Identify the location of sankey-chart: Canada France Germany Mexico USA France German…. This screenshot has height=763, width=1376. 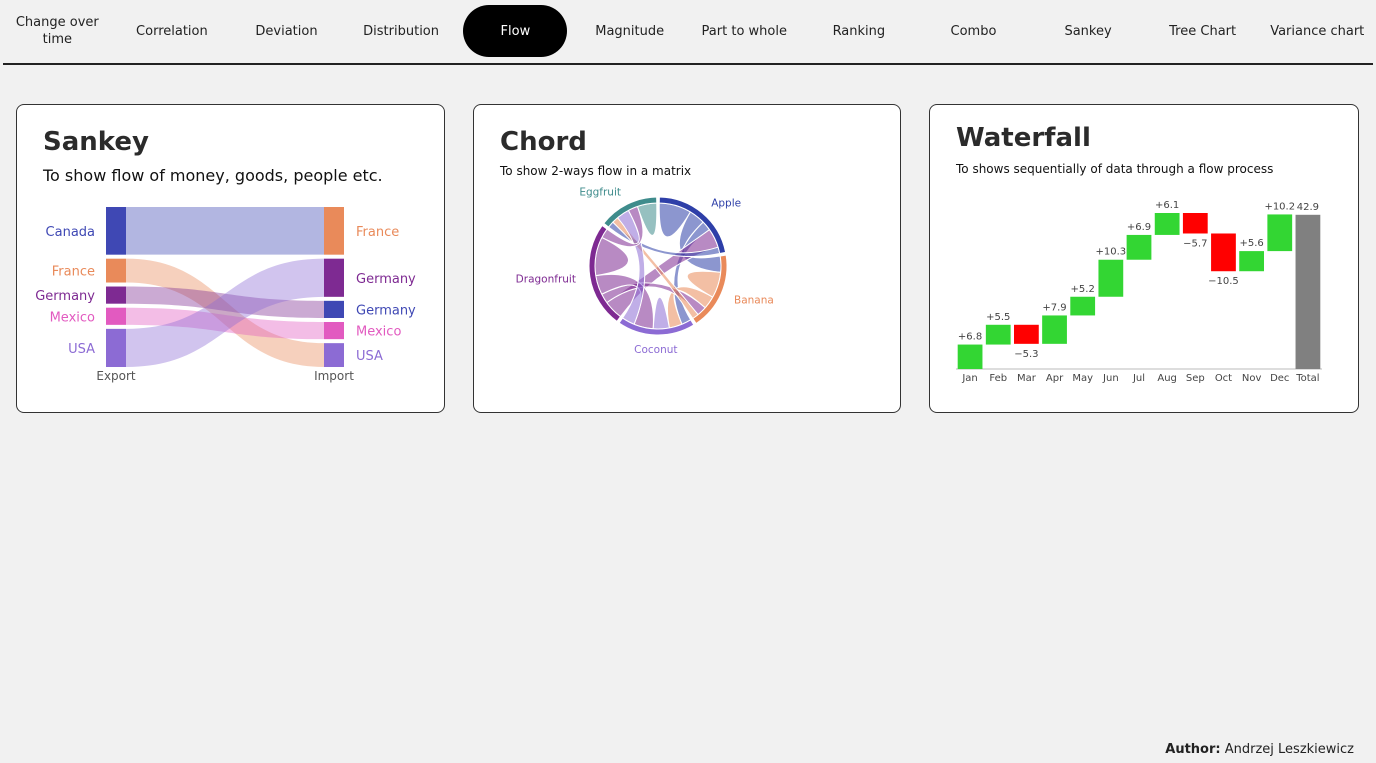
(225, 295).